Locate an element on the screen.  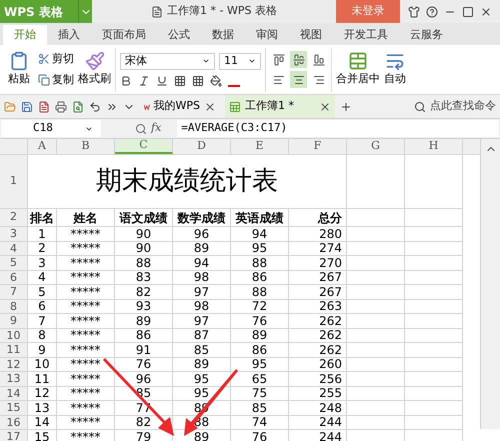
row-header: 11 is located at coordinates (14, 350).